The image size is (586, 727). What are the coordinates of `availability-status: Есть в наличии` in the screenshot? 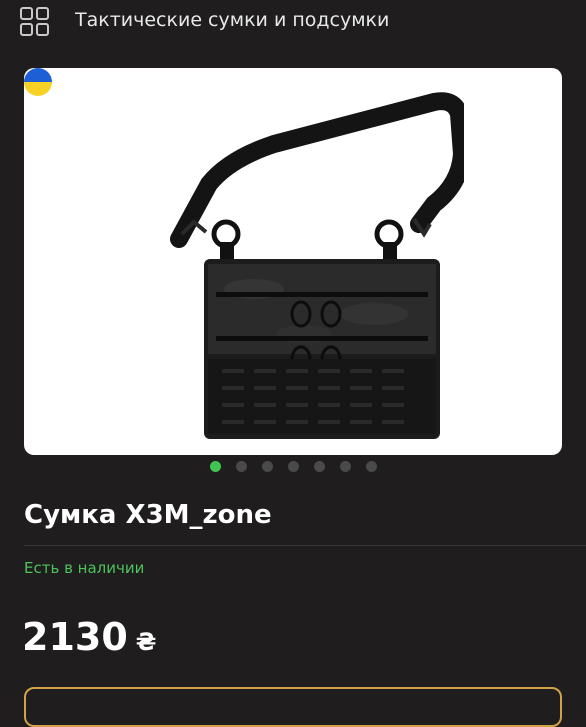 It's located at (84, 568).